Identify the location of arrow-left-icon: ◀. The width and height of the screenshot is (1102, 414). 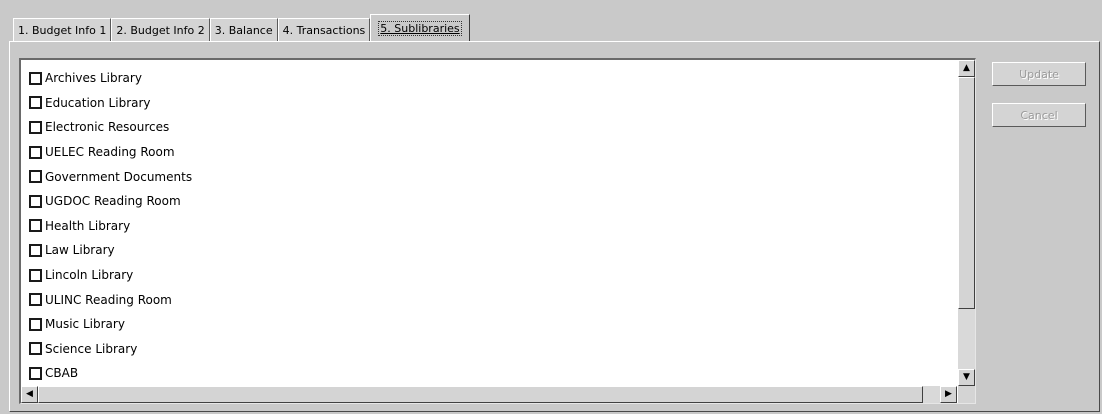
(29, 394).